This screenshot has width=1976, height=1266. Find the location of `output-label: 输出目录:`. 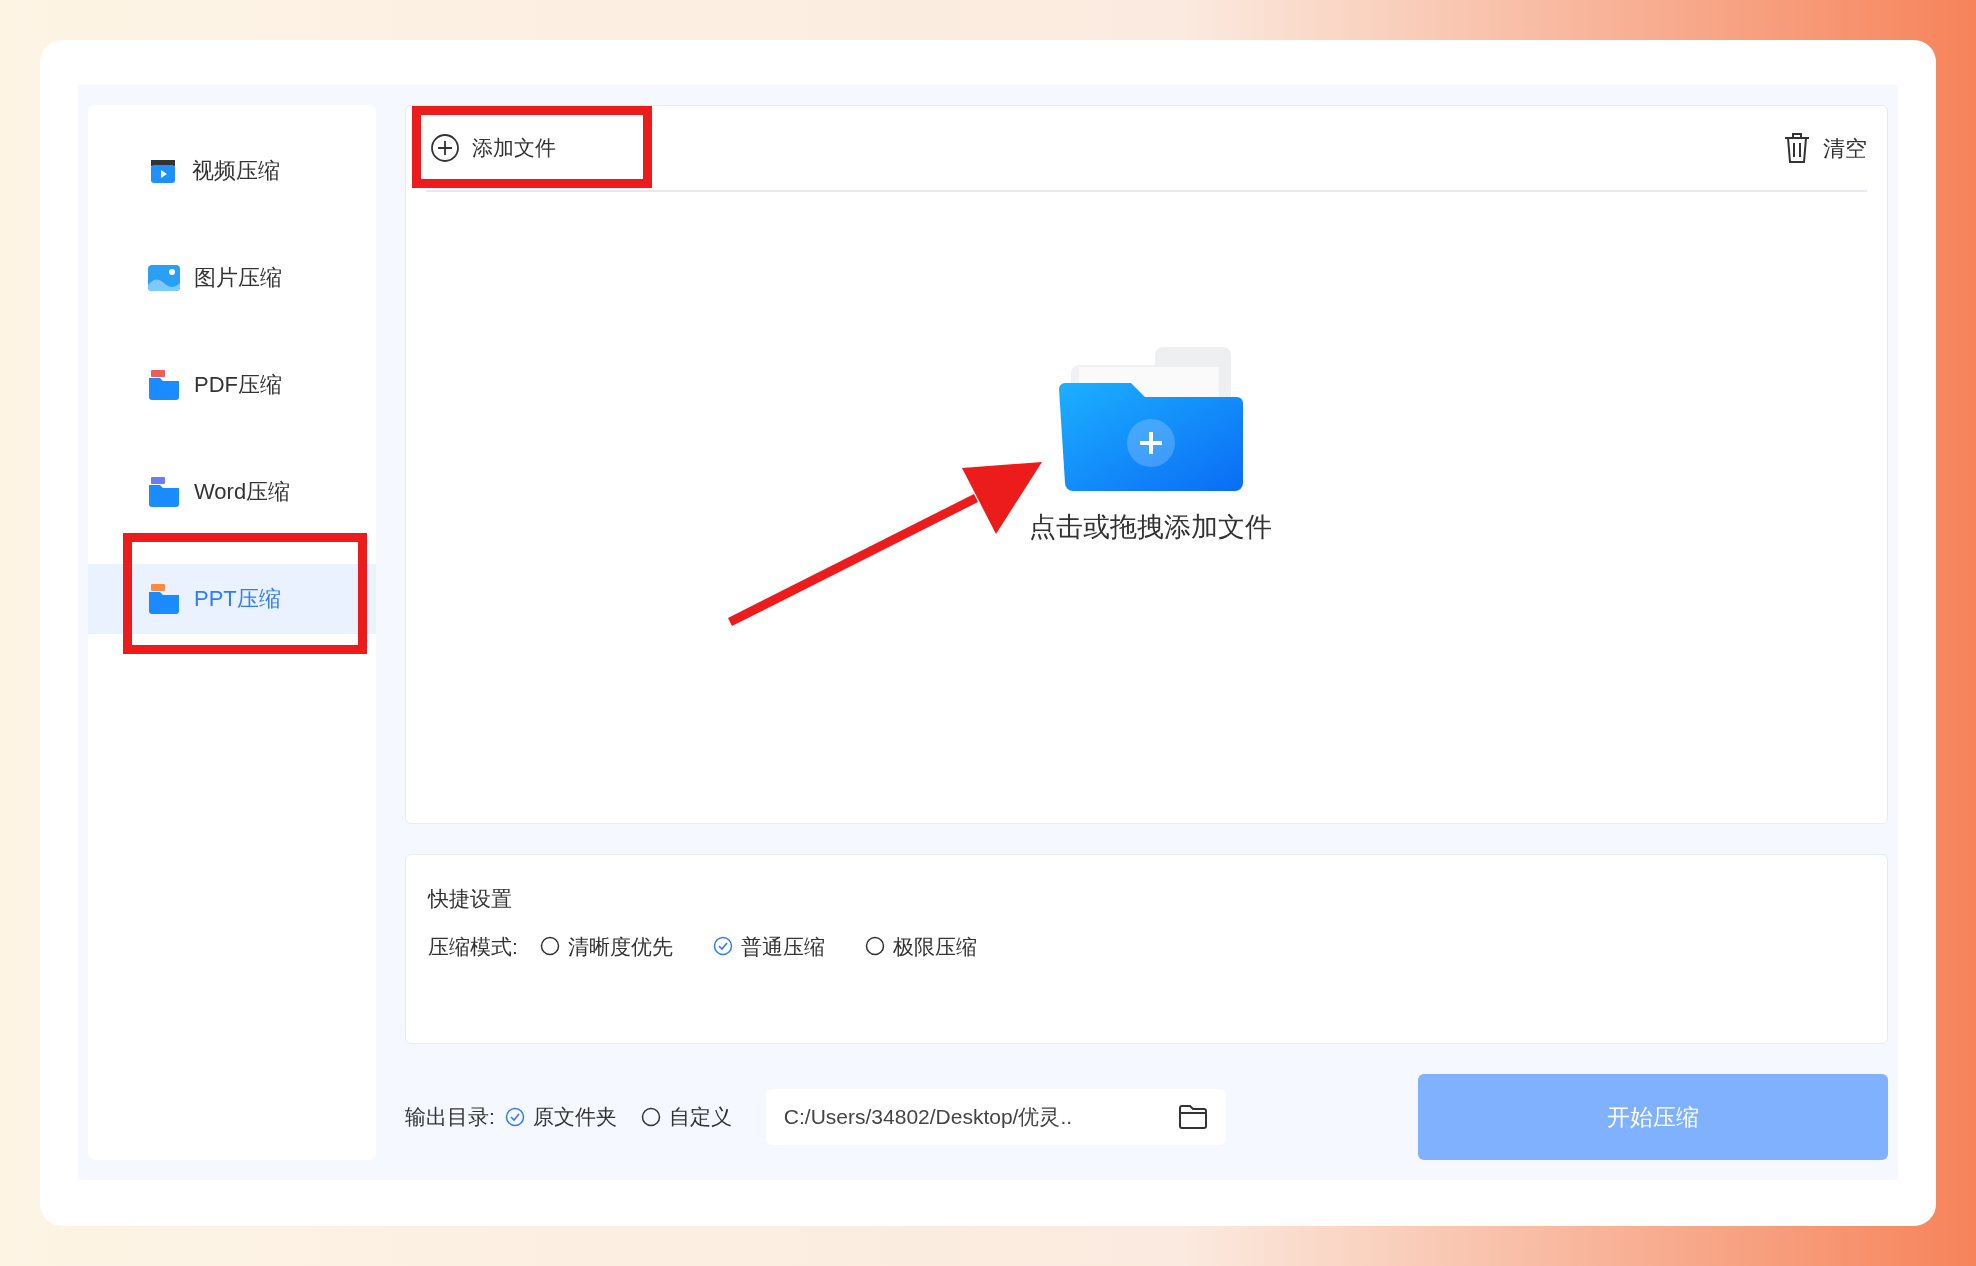

output-label: 输出目录: is located at coordinates (450, 1117).